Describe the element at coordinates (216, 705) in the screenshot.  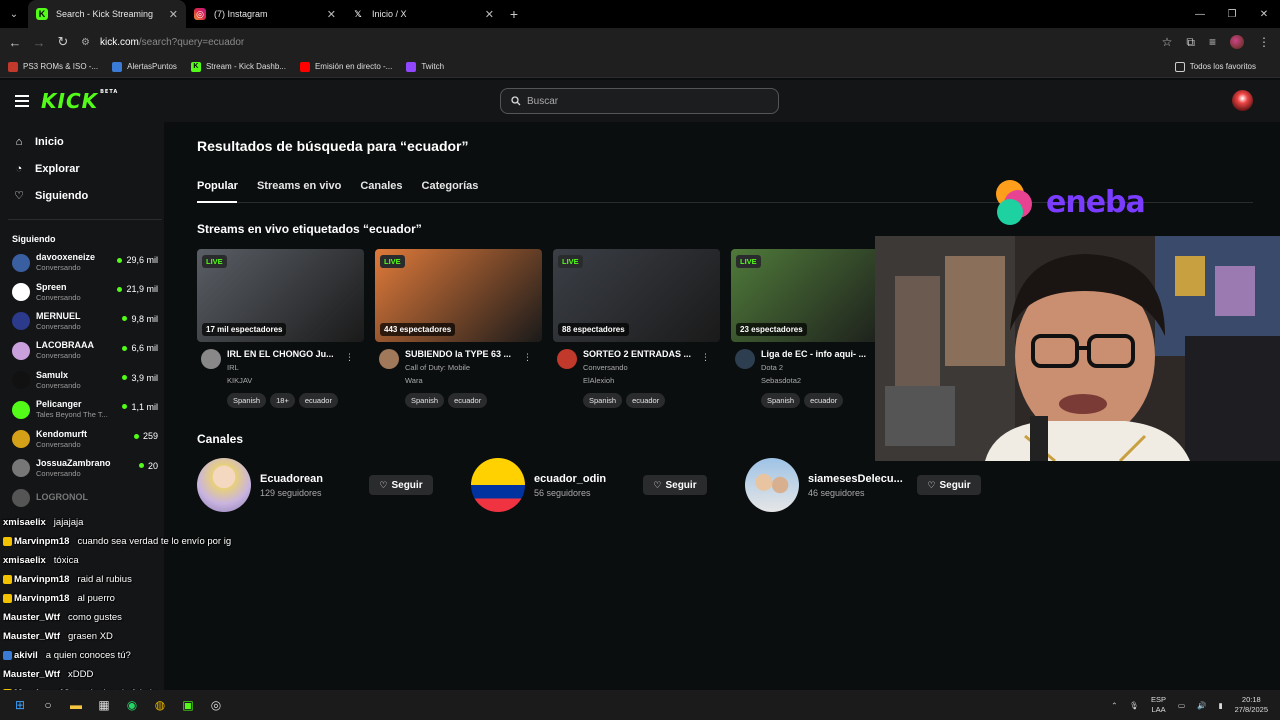
I see `obs-icon: ◎` at that location.